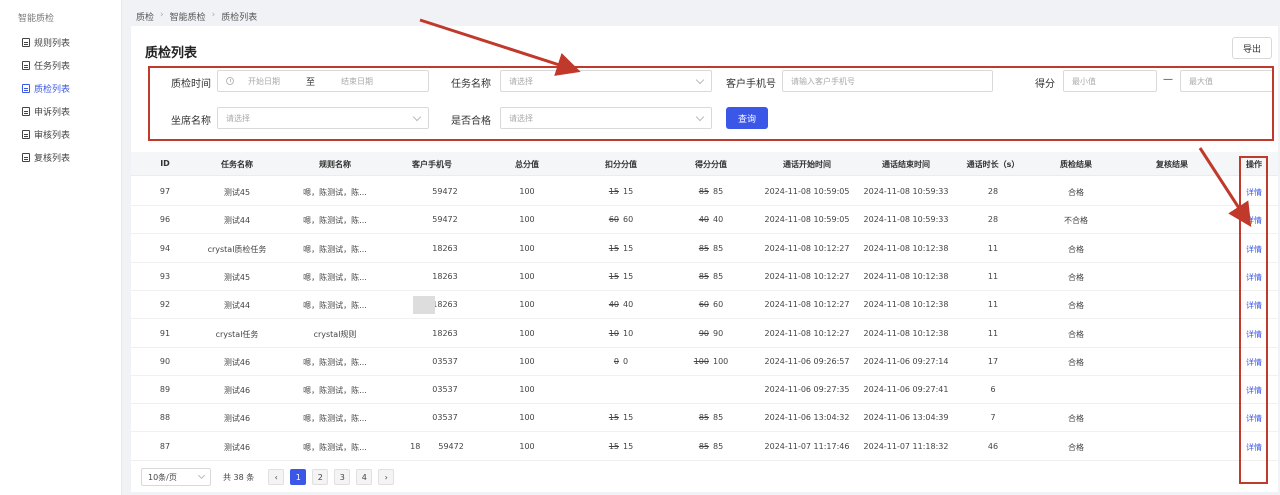 This screenshot has width=1280, height=495. I want to click on cell-result: 不合格, so click(1076, 221).